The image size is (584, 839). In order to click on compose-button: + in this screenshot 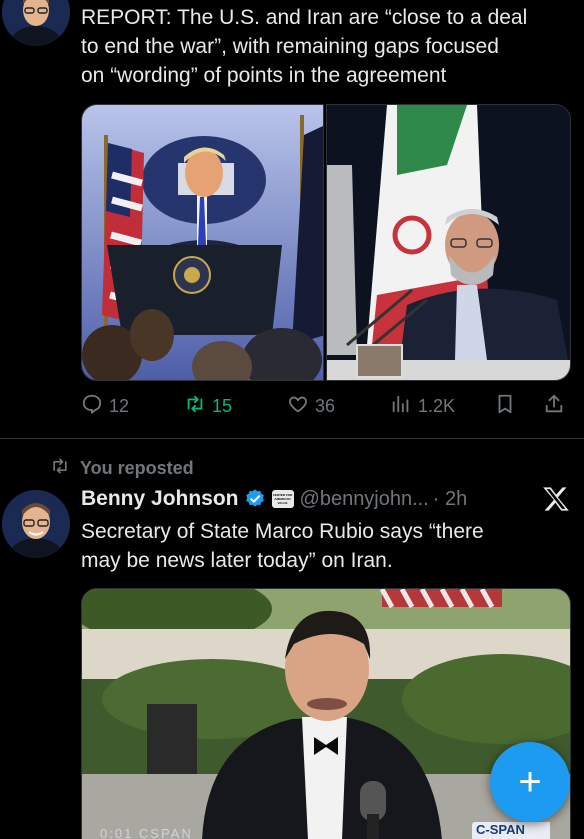, I will do `click(530, 782)`.